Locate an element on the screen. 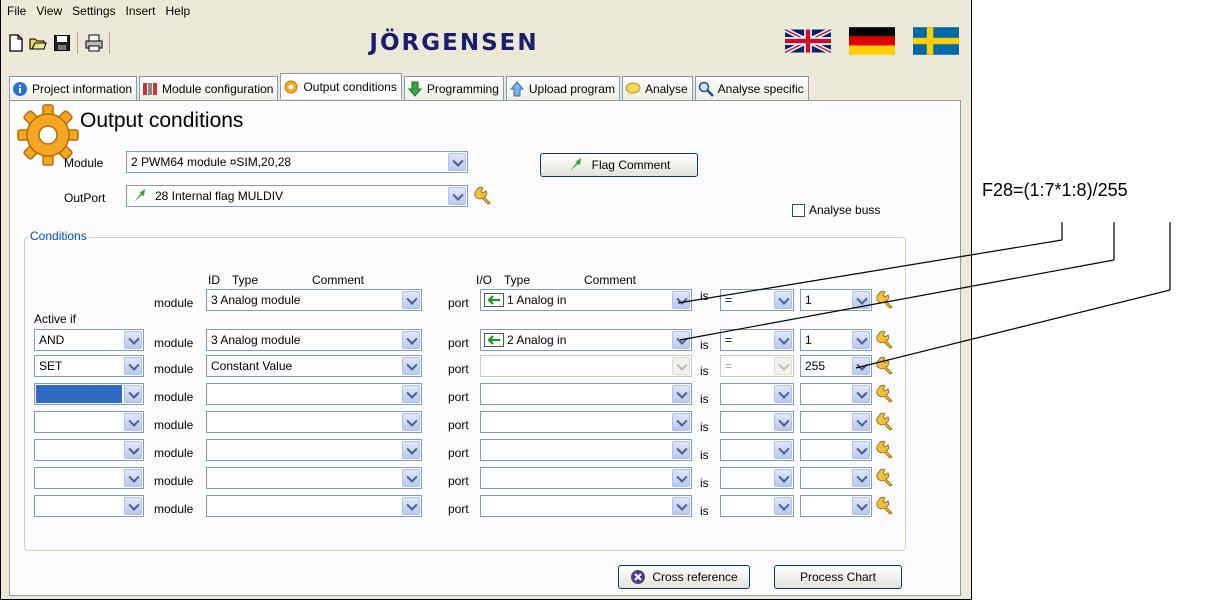 Image resolution: width=1228 pixels, height=600 pixels. menu-view: View is located at coordinates (49, 11).